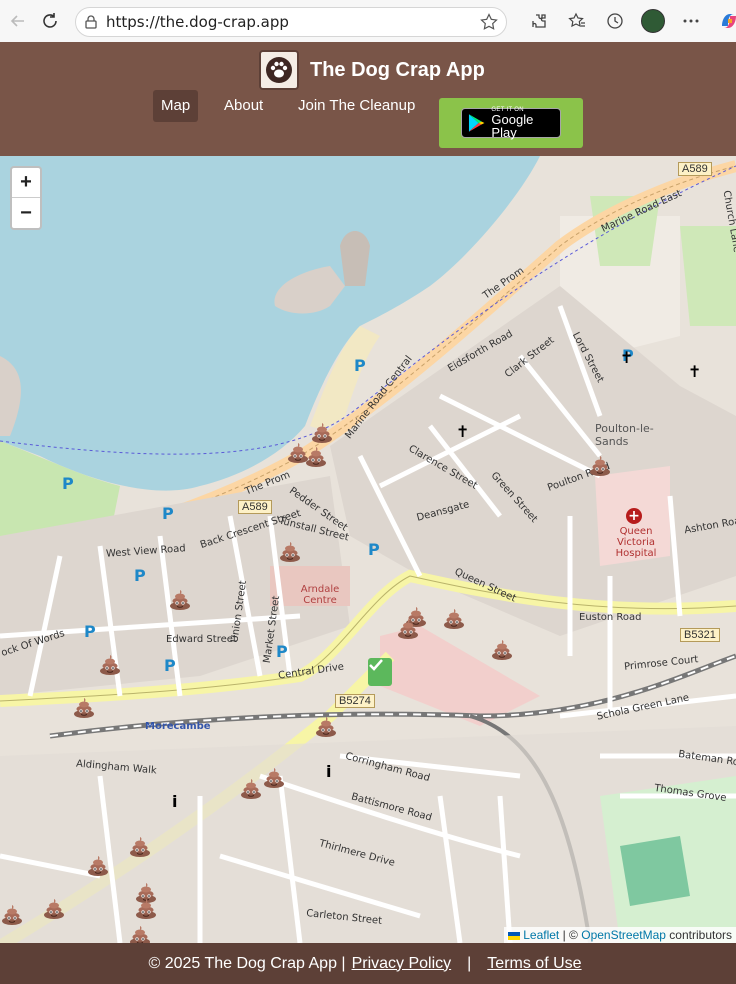 This screenshot has height=984, width=736. Describe the element at coordinates (636, 542) in the screenshot. I see `map-label: Queen Victoria Hospital` at that location.